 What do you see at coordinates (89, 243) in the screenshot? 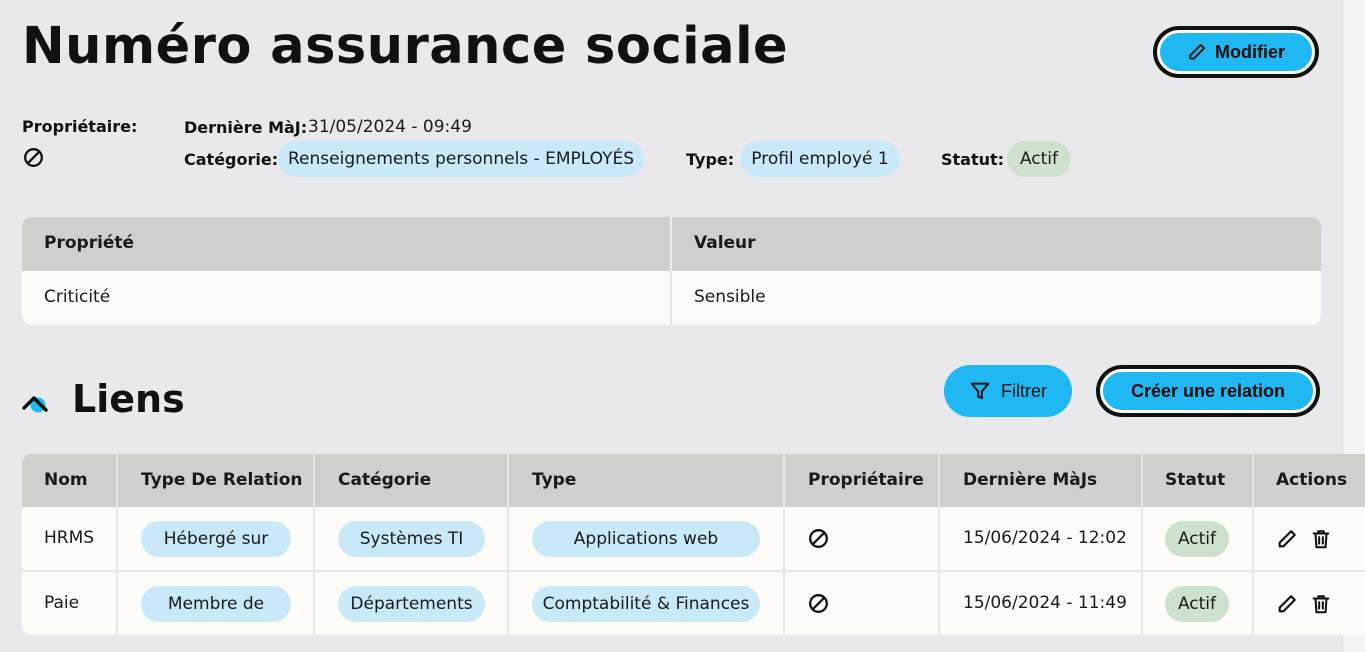
I see `column-header-property: Propriété` at bounding box center [89, 243].